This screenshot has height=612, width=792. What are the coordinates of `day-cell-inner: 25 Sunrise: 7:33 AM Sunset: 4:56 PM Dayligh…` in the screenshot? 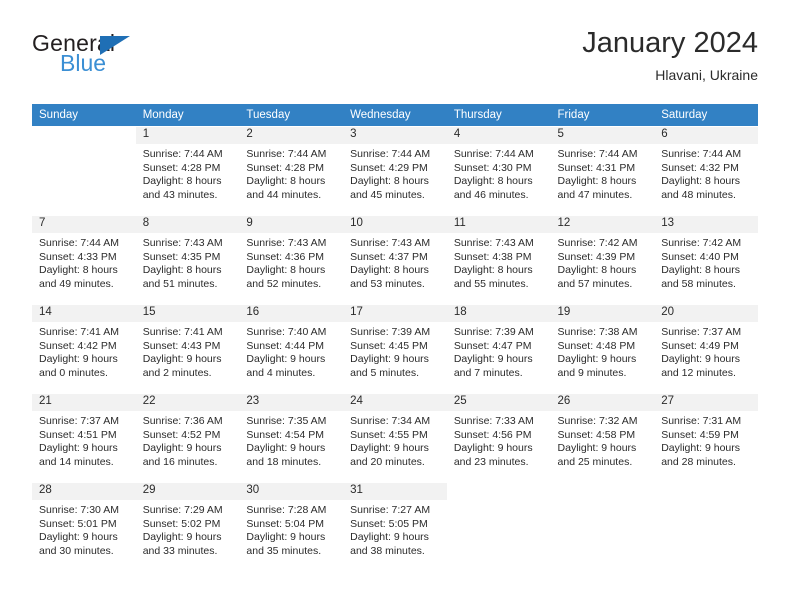 It's located at (498, 438).